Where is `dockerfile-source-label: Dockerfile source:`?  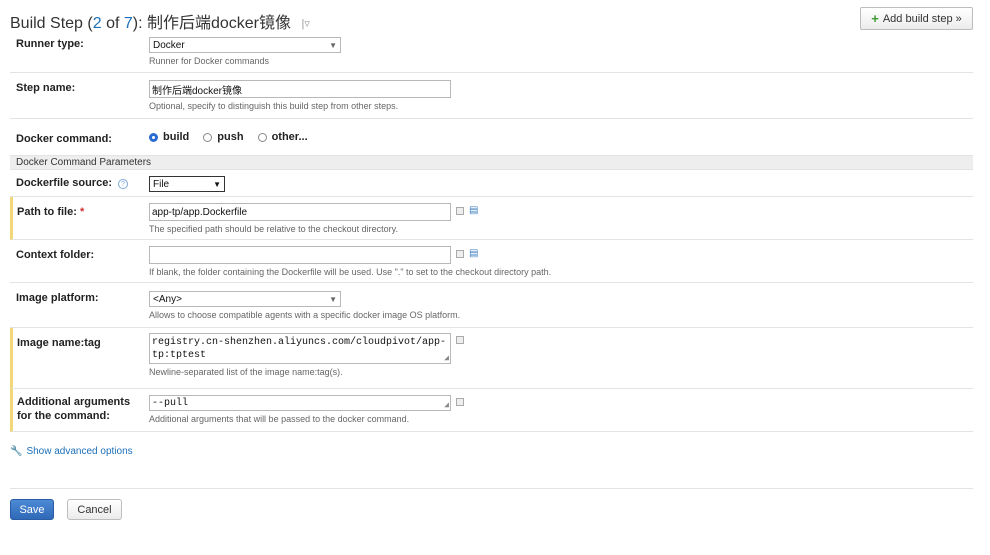 dockerfile-source-label: Dockerfile source: is located at coordinates (64, 183).